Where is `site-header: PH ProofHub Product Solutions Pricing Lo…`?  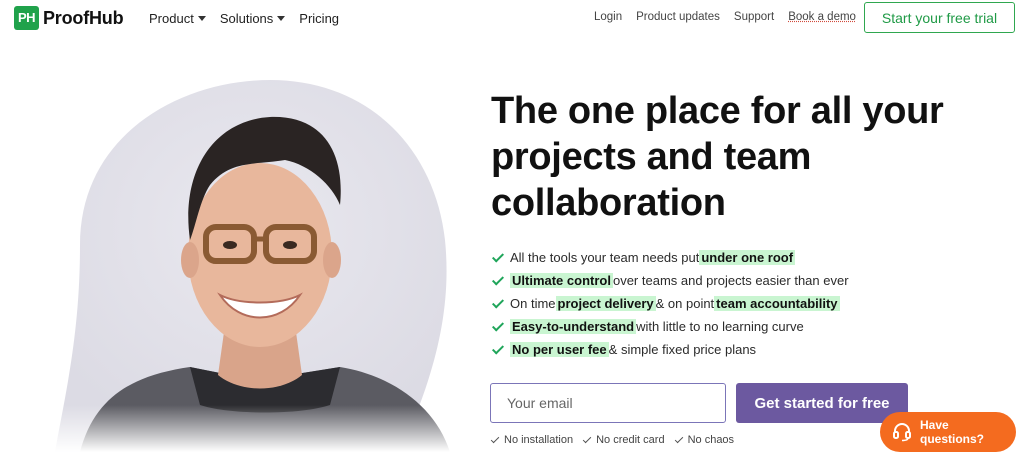 site-header: PH ProofHub Product Solutions Pricing Lo… is located at coordinates (512, 18).